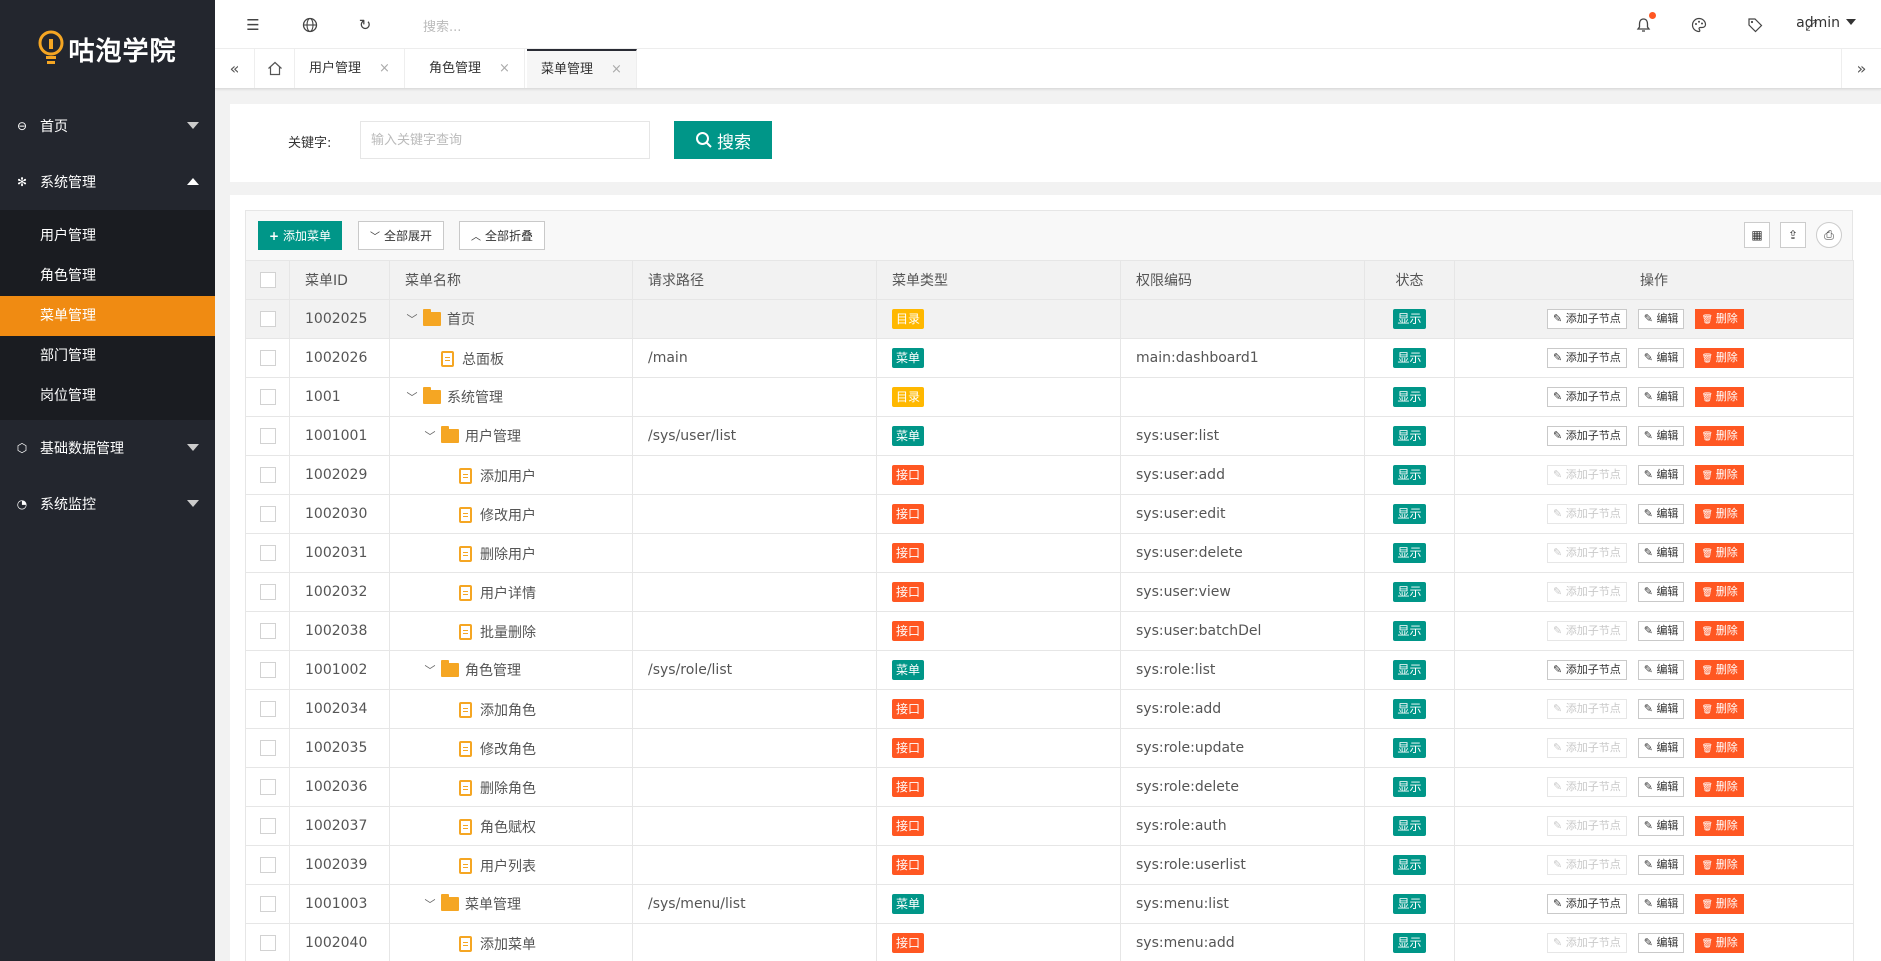  I want to click on sidebar-item-0: ⊖ 首页, so click(107, 126).